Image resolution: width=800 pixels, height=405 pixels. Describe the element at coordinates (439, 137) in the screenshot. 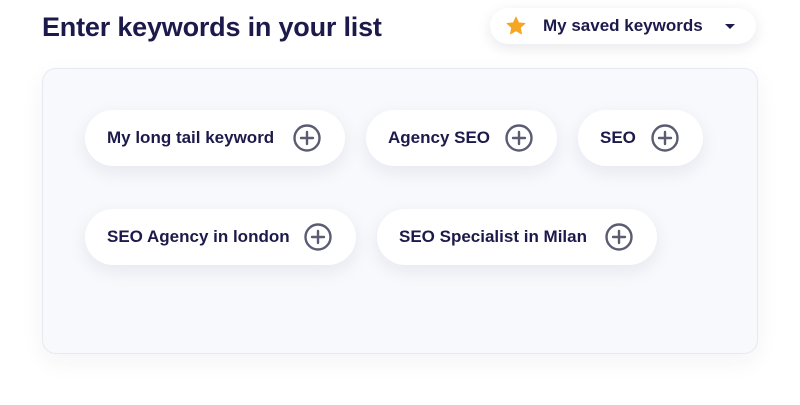

I see `keyword-chip-label: Agency SEO` at that location.